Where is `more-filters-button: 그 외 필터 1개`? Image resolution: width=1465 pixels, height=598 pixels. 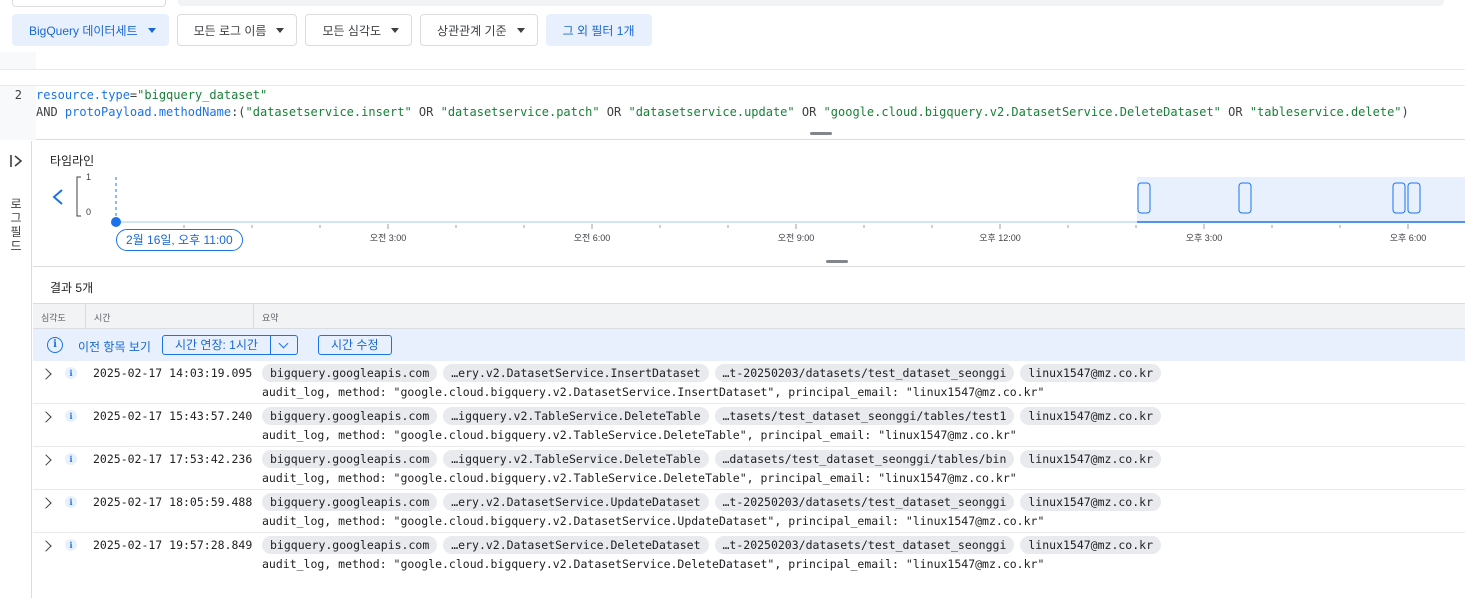
more-filters-button: 그 외 필터 1개 is located at coordinates (598, 30).